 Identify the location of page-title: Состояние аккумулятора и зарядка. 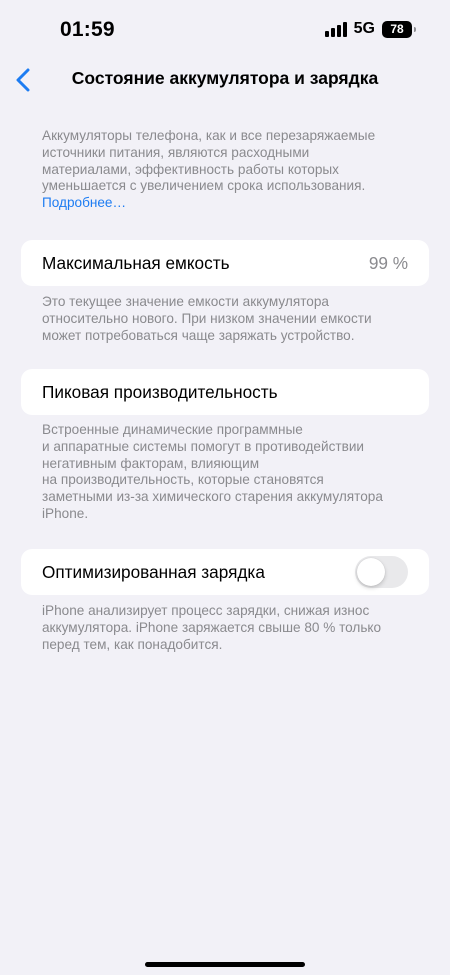
(225, 78).